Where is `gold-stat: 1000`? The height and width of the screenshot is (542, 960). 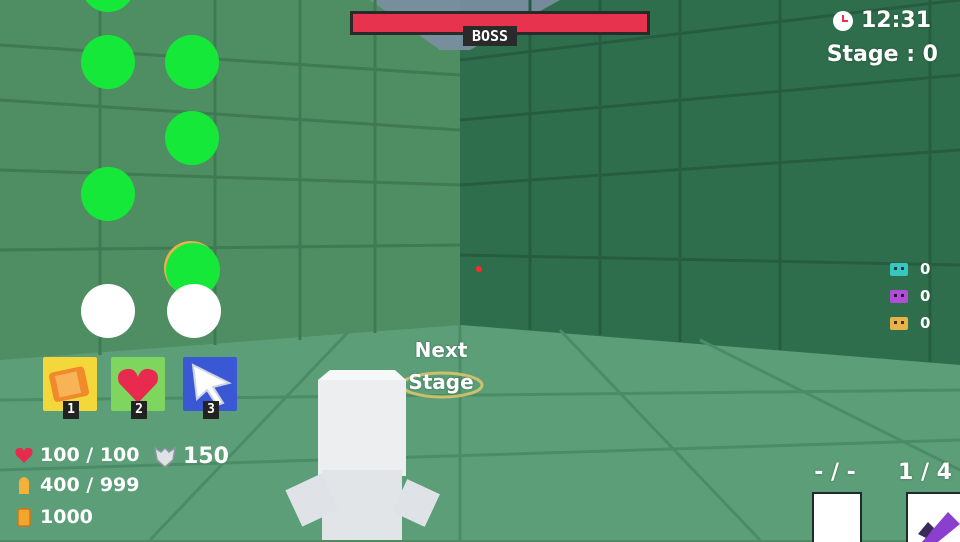
gold-stat: 1000 is located at coordinates (53, 517).